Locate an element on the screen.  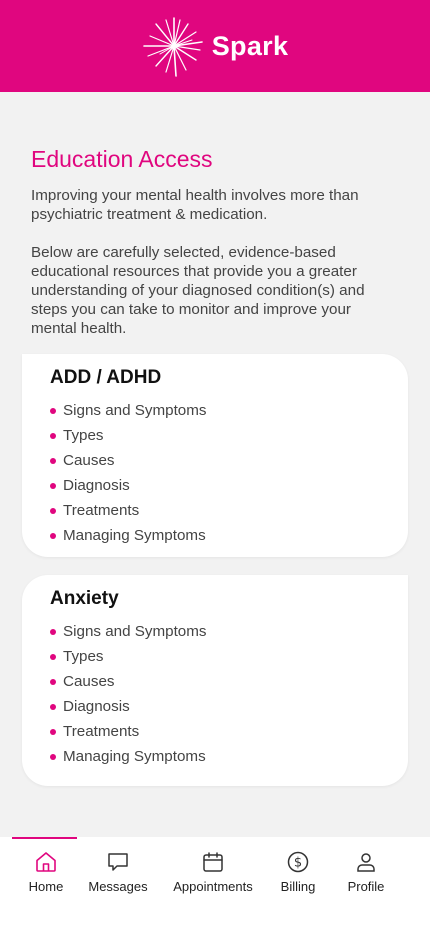
tab-home: Home is located at coordinates (46, 867).